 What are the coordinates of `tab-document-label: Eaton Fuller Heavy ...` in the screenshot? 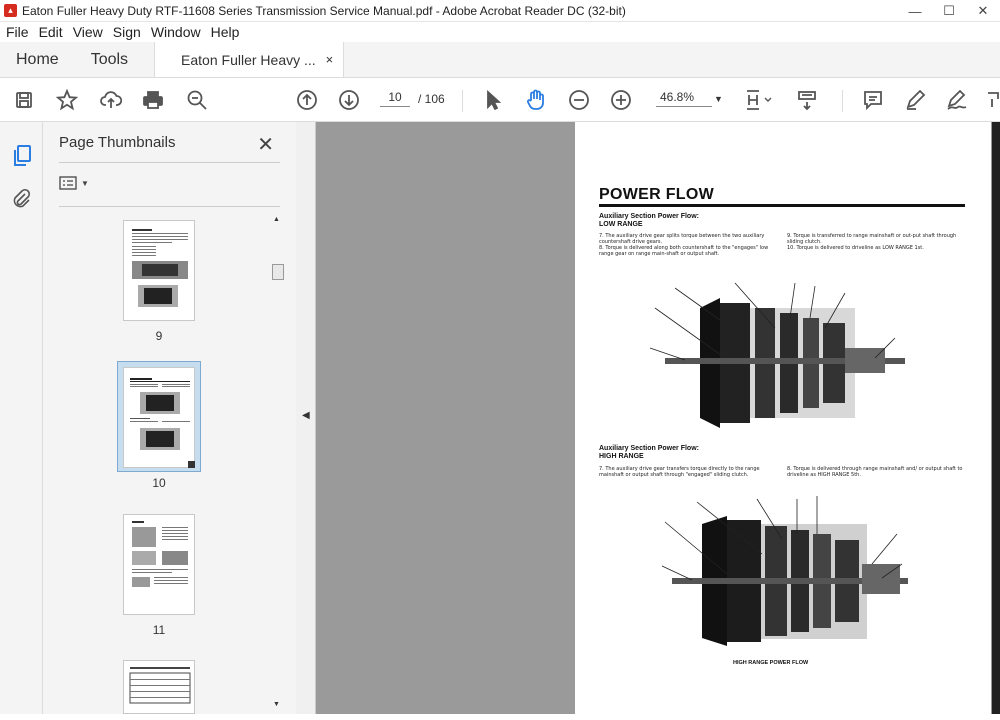 It's located at (248, 59).